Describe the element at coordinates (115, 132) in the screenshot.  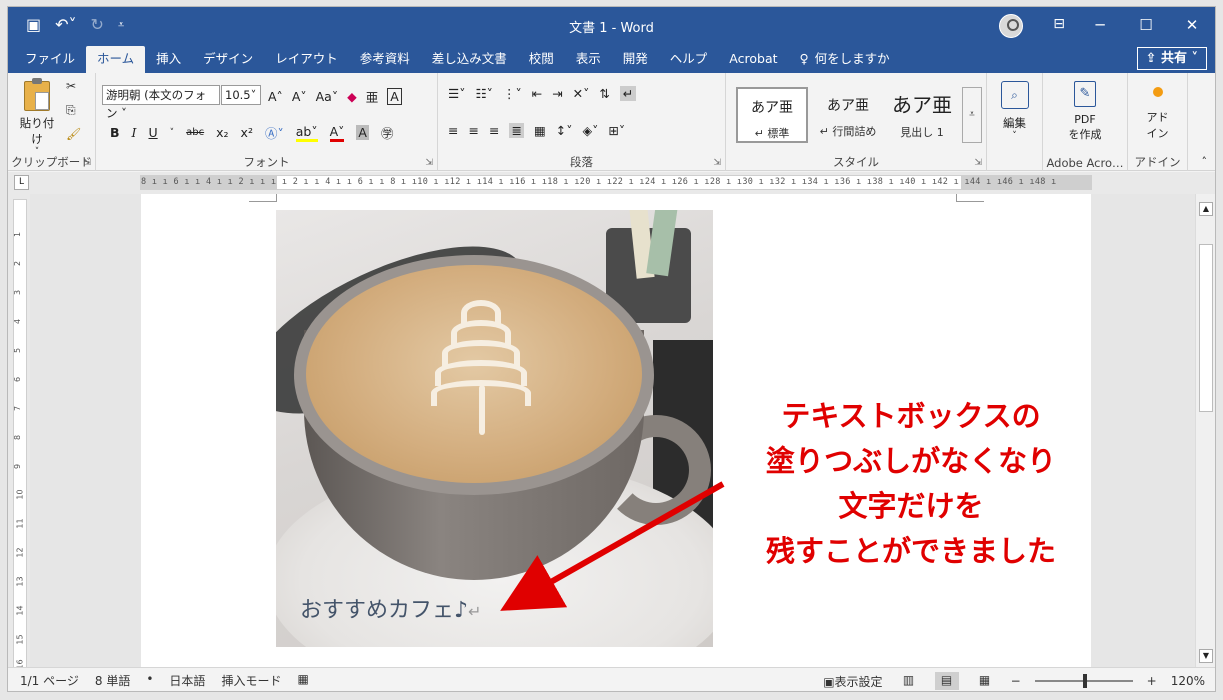
I see `bold-icon: B` at that location.